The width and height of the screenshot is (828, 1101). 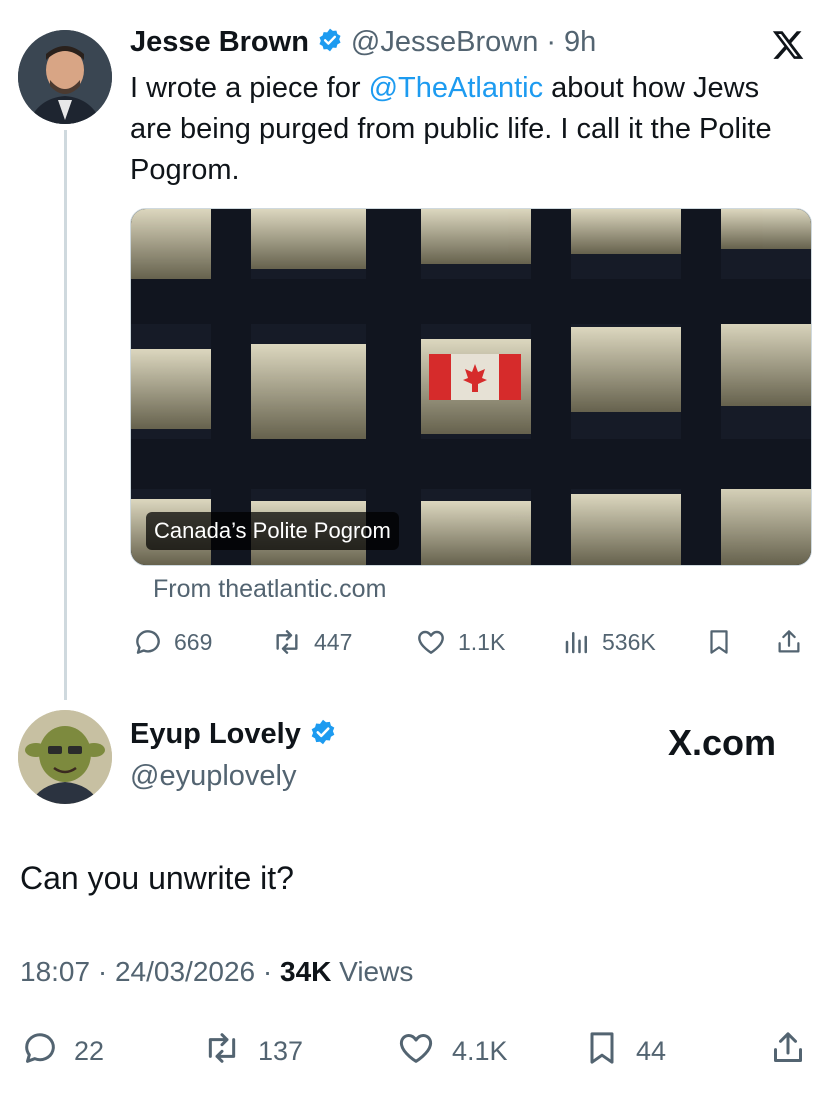 What do you see at coordinates (281, 1051) in the screenshot?
I see `reply-repost-count: 137` at bounding box center [281, 1051].